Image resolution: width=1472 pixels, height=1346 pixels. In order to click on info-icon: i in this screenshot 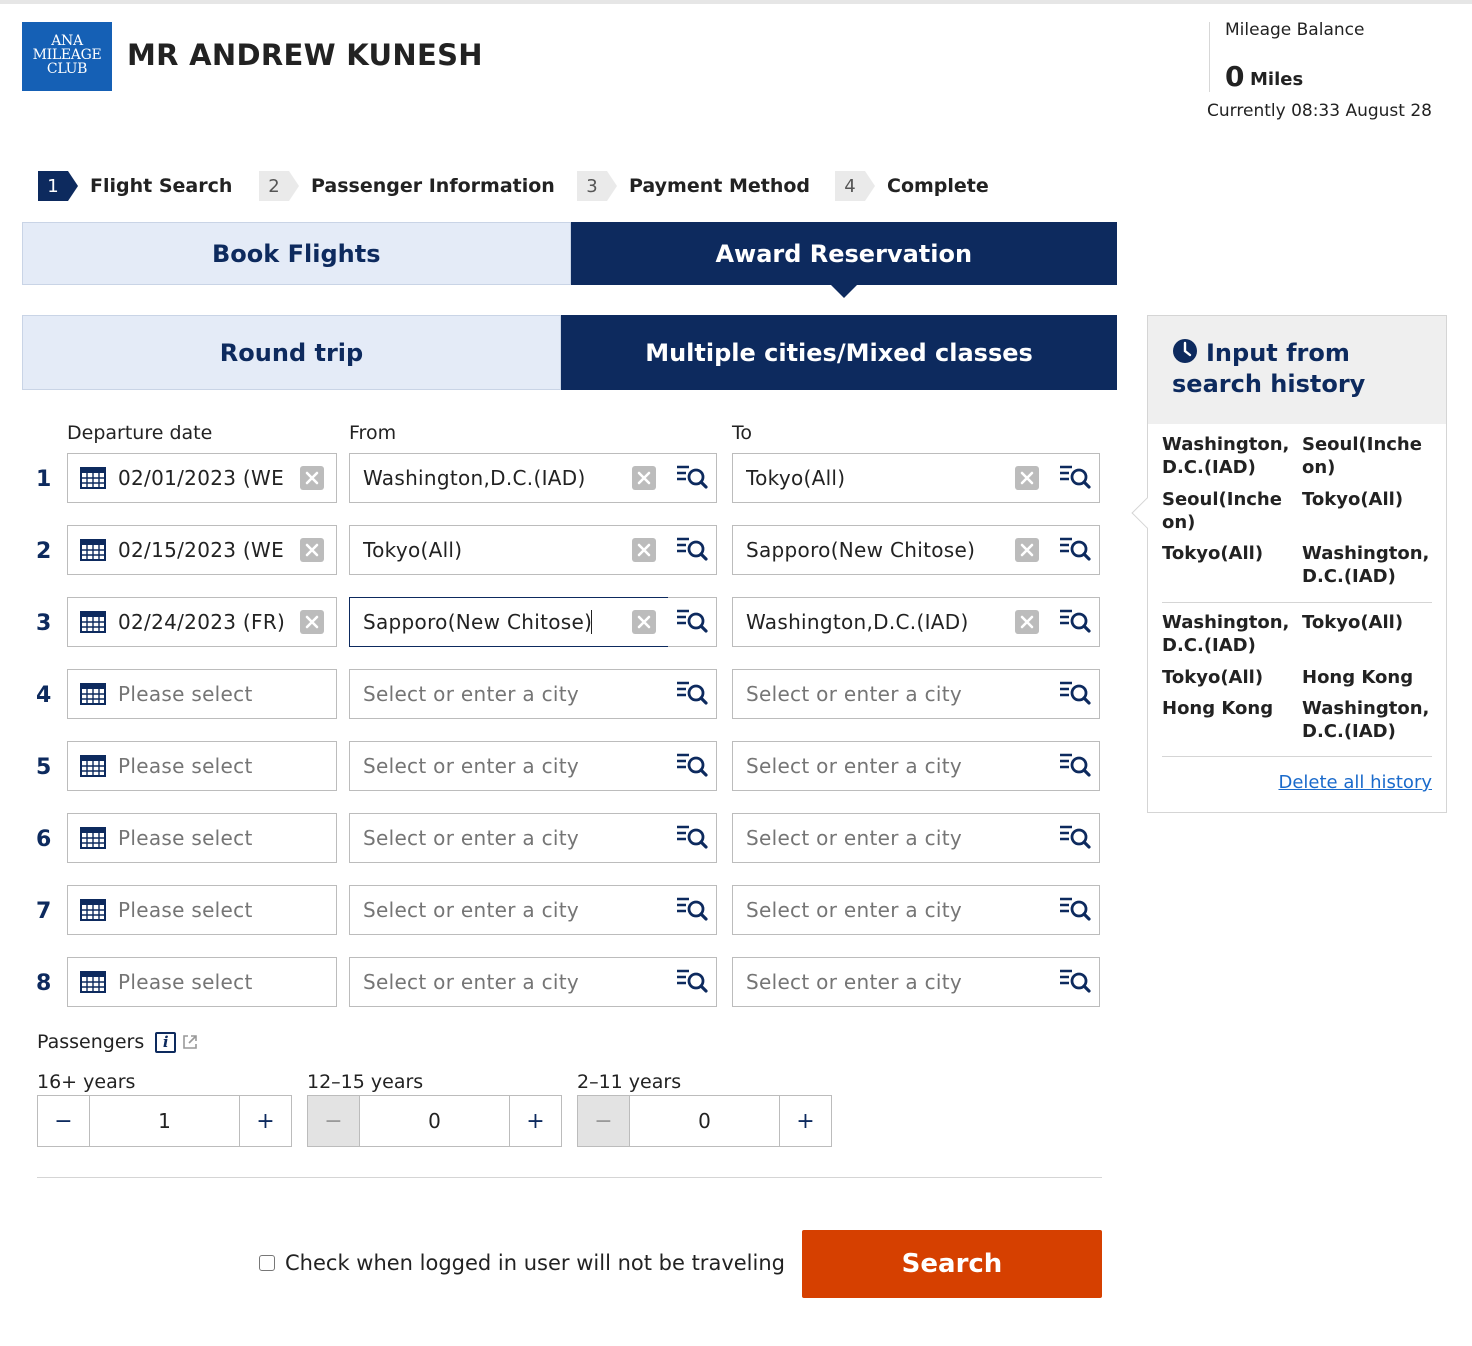, I will do `click(166, 1042)`.